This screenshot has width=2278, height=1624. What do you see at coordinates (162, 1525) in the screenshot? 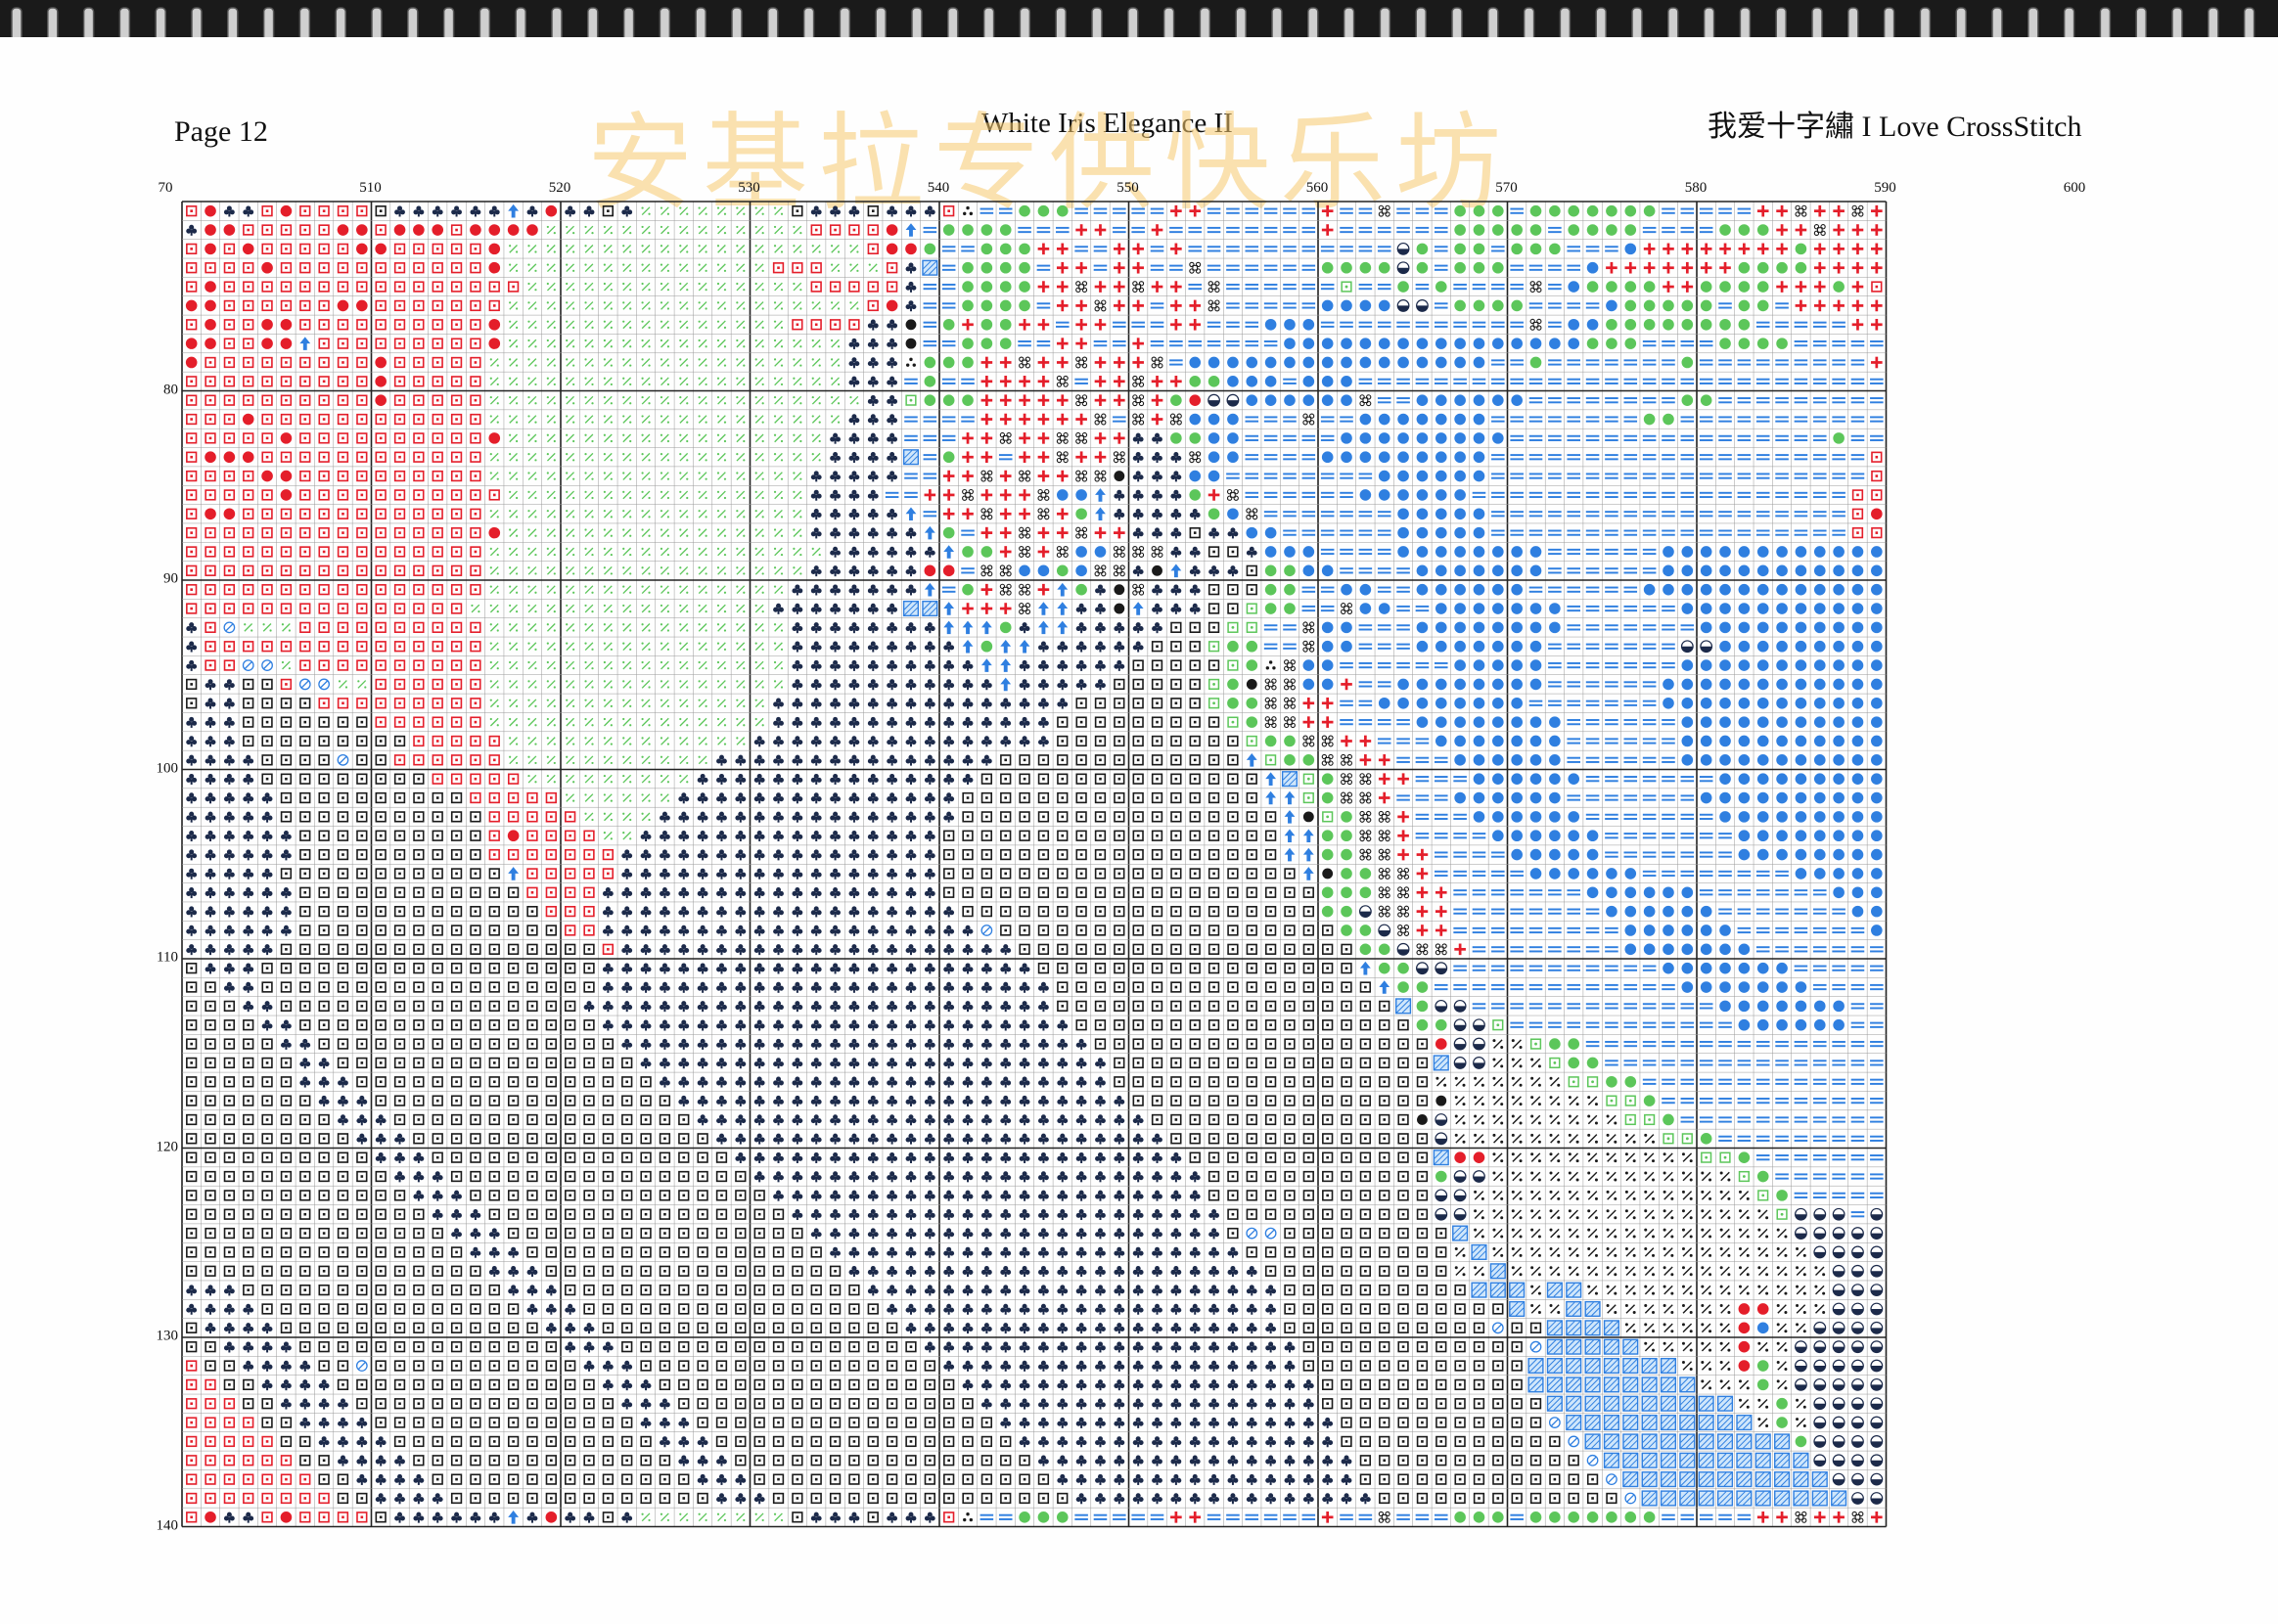
I see `row-label: 140` at bounding box center [162, 1525].